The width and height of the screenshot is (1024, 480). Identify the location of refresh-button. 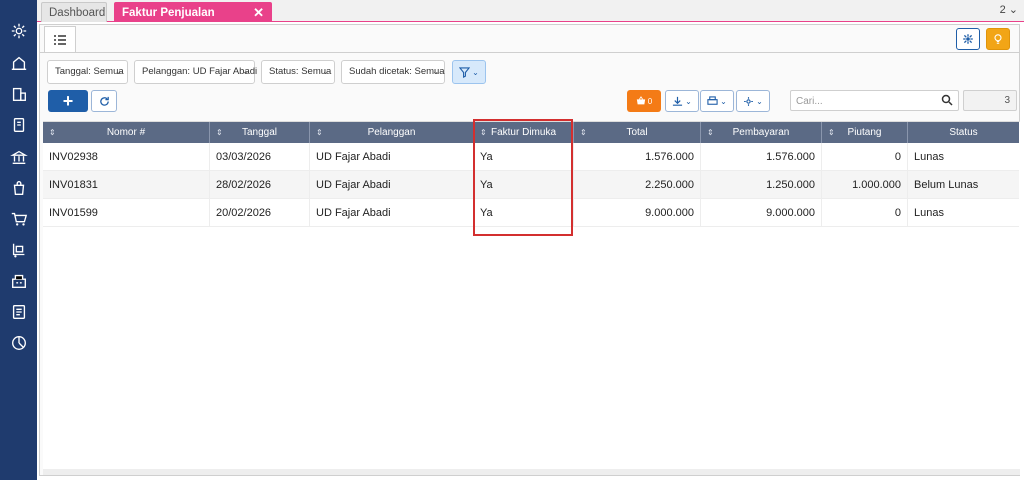
(104, 101).